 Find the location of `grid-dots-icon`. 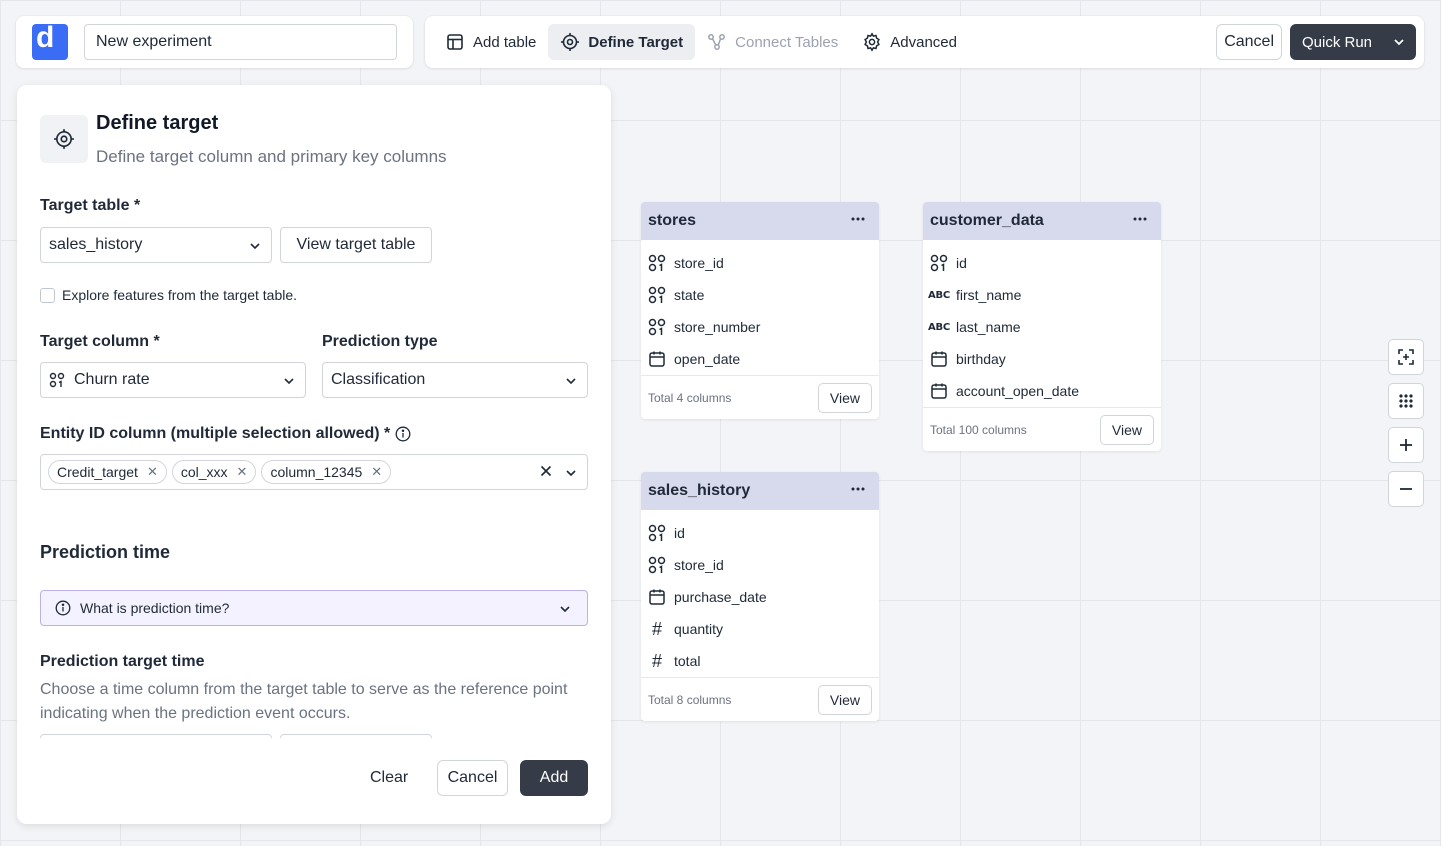

grid-dots-icon is located at coordinates (1406, 401).